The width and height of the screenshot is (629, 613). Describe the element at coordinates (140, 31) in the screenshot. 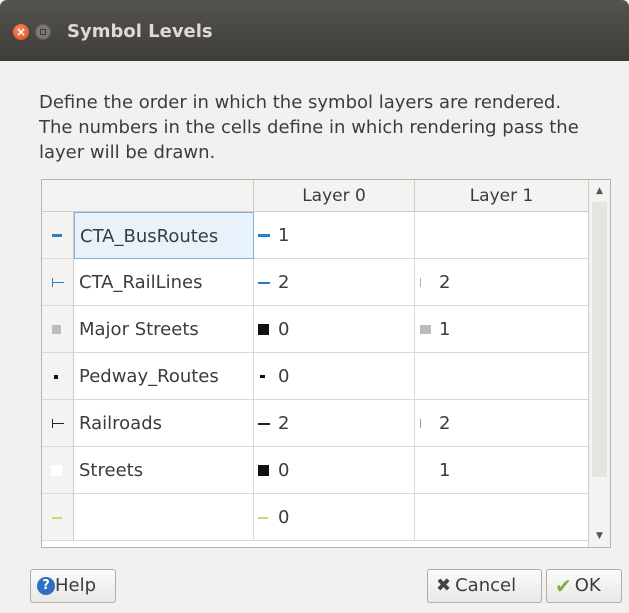

I see `window-title: Symbol Levels` at that location.